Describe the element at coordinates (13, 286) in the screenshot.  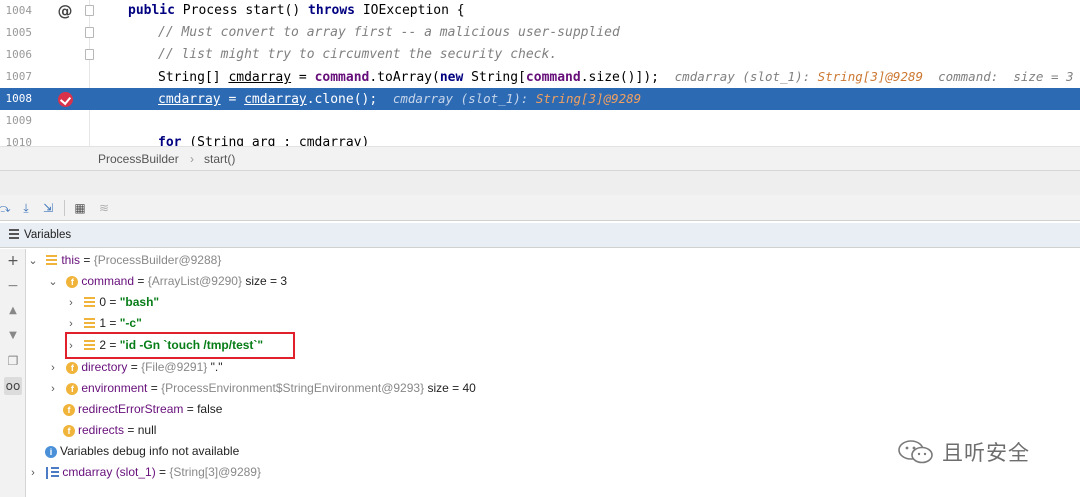
I see `remove-watch-icon: −` at that location.